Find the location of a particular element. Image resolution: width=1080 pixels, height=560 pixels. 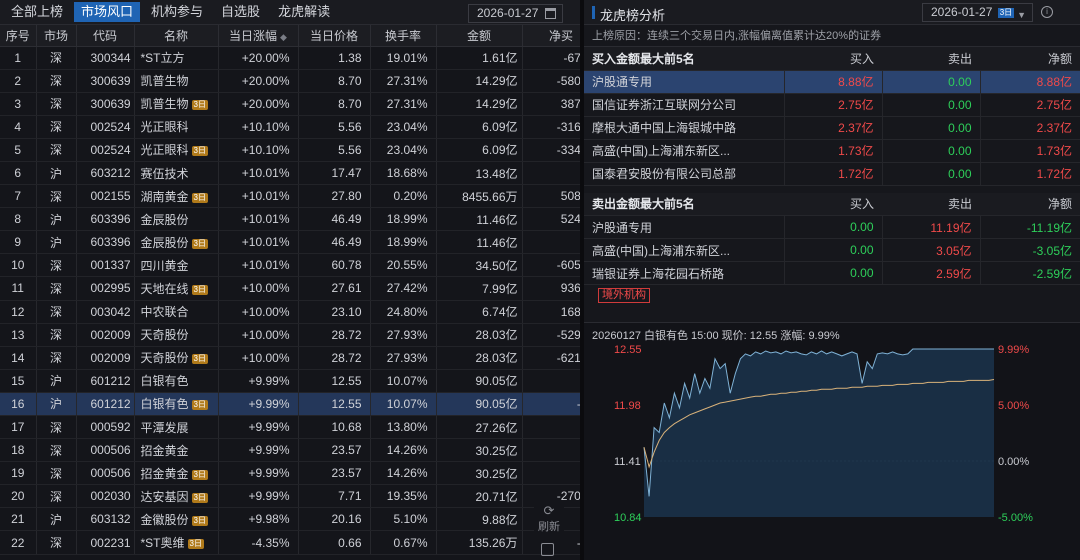

cell-code: 002030 is located at coordinates (105, 496).